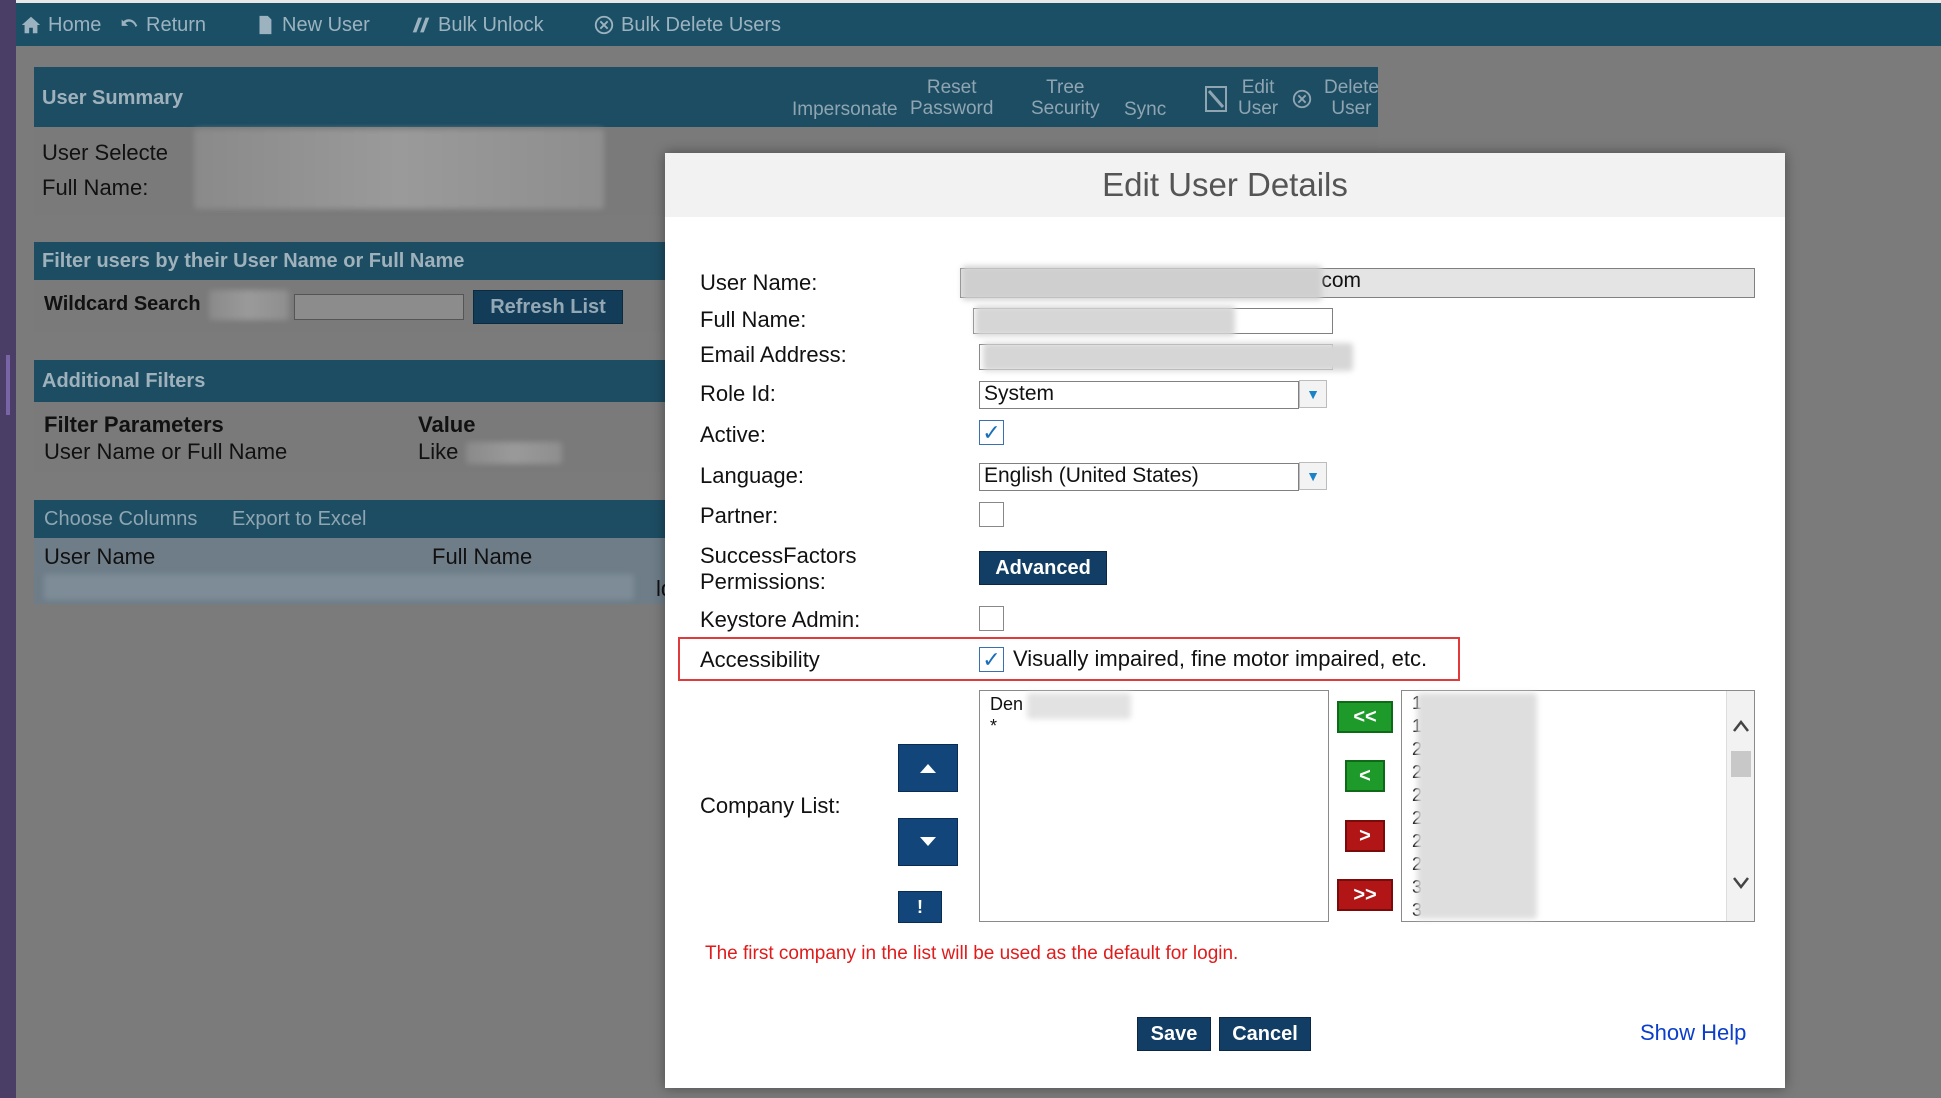 Image resolution: width=1941 pixels, height=1098 pixels. Describe the element at coordinates (1741, 726) in the screenshot. I see `chevron-up-icon` at that location.